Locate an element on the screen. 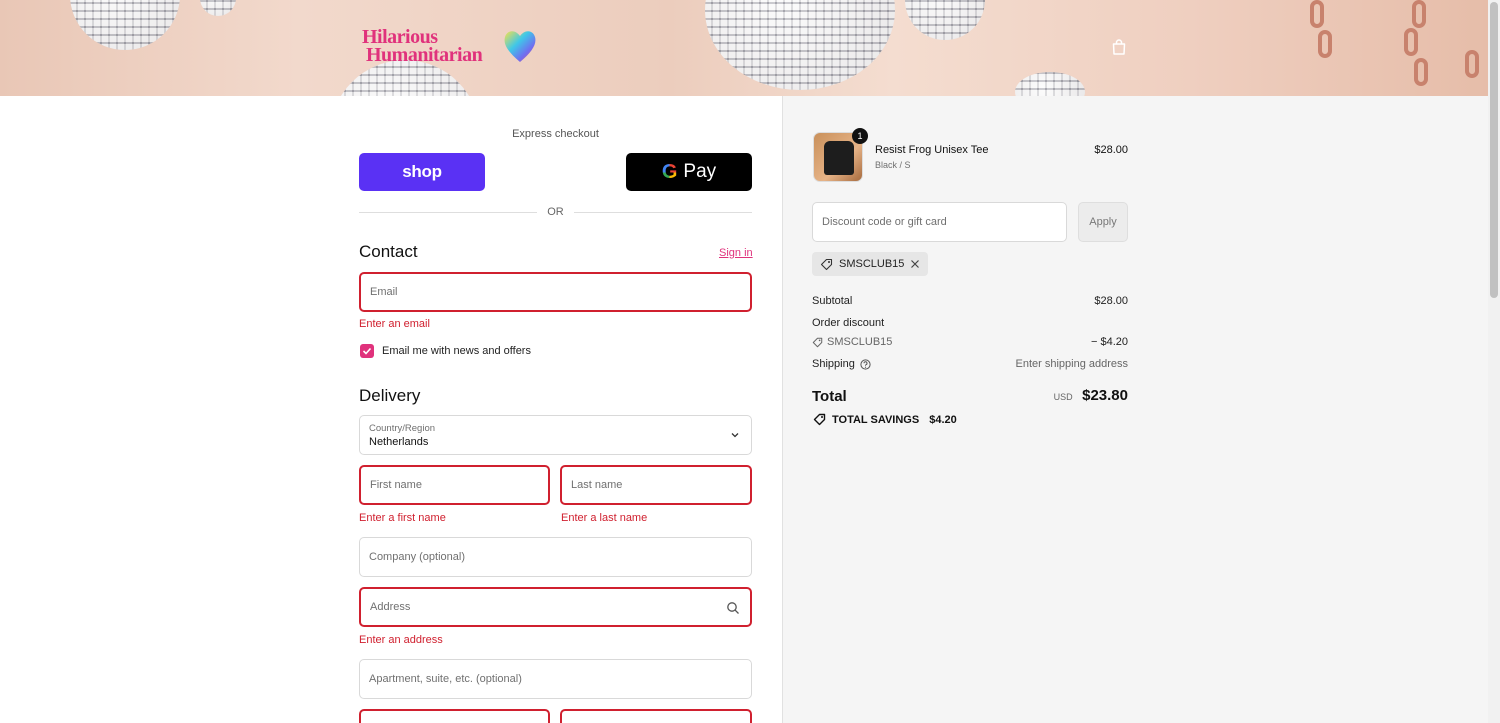 The height and width of the screenshot is (723, 1500). total-label: Total is located at coordinates (829, 396).